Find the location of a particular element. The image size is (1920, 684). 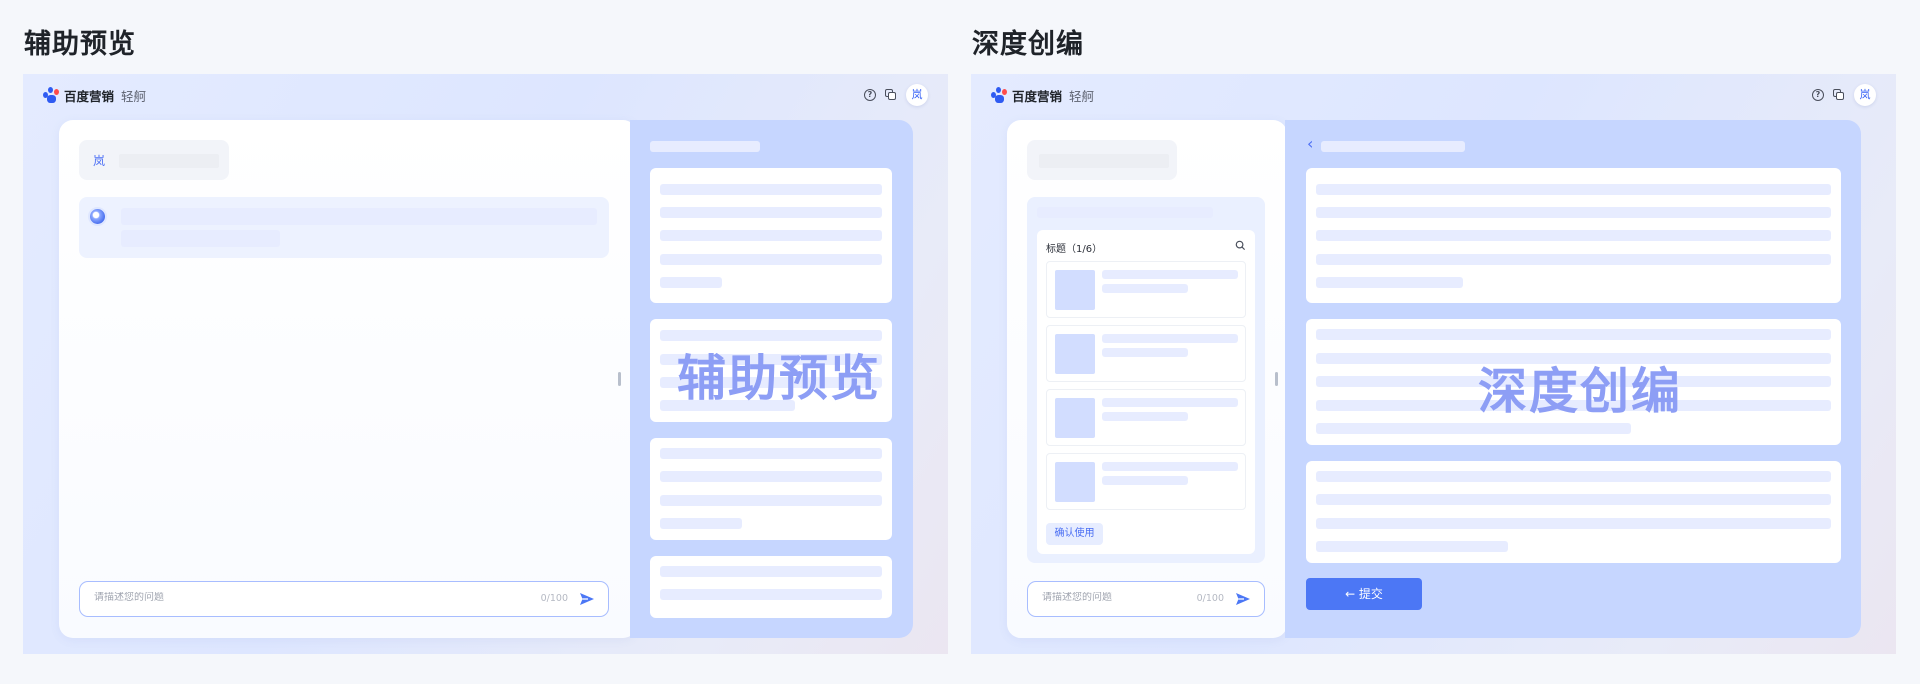

search-icon is located at coordinates (1240, 245).